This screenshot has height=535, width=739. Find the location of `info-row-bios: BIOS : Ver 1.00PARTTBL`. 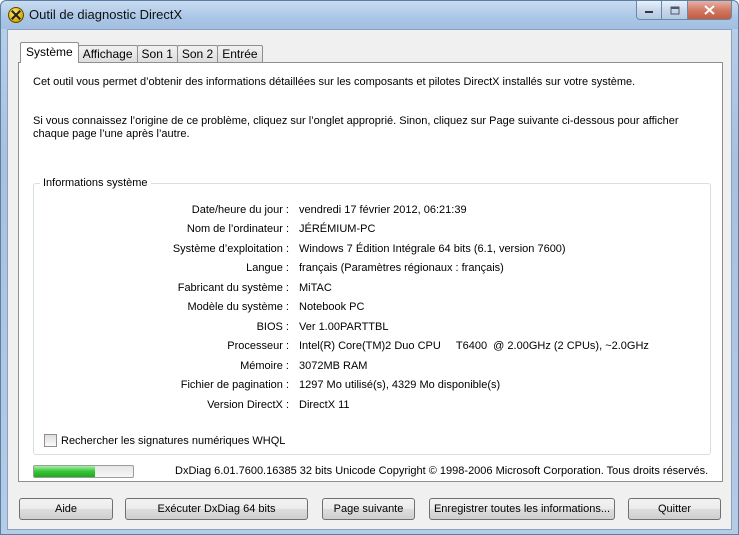

info-row-bios: BIOS : Ver 1.00PARTTBL is located at coordinates (372, 328).